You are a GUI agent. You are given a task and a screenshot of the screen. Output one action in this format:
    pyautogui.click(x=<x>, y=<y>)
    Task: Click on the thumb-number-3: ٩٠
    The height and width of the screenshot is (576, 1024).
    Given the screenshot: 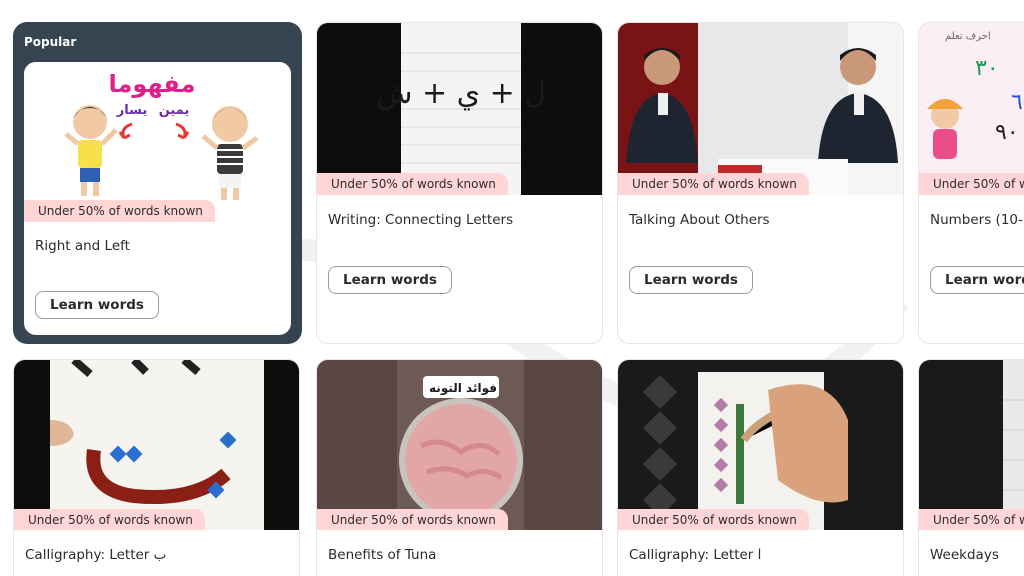 What is the action you would take?
    pyautogui.click(x=1007, y=132)
    